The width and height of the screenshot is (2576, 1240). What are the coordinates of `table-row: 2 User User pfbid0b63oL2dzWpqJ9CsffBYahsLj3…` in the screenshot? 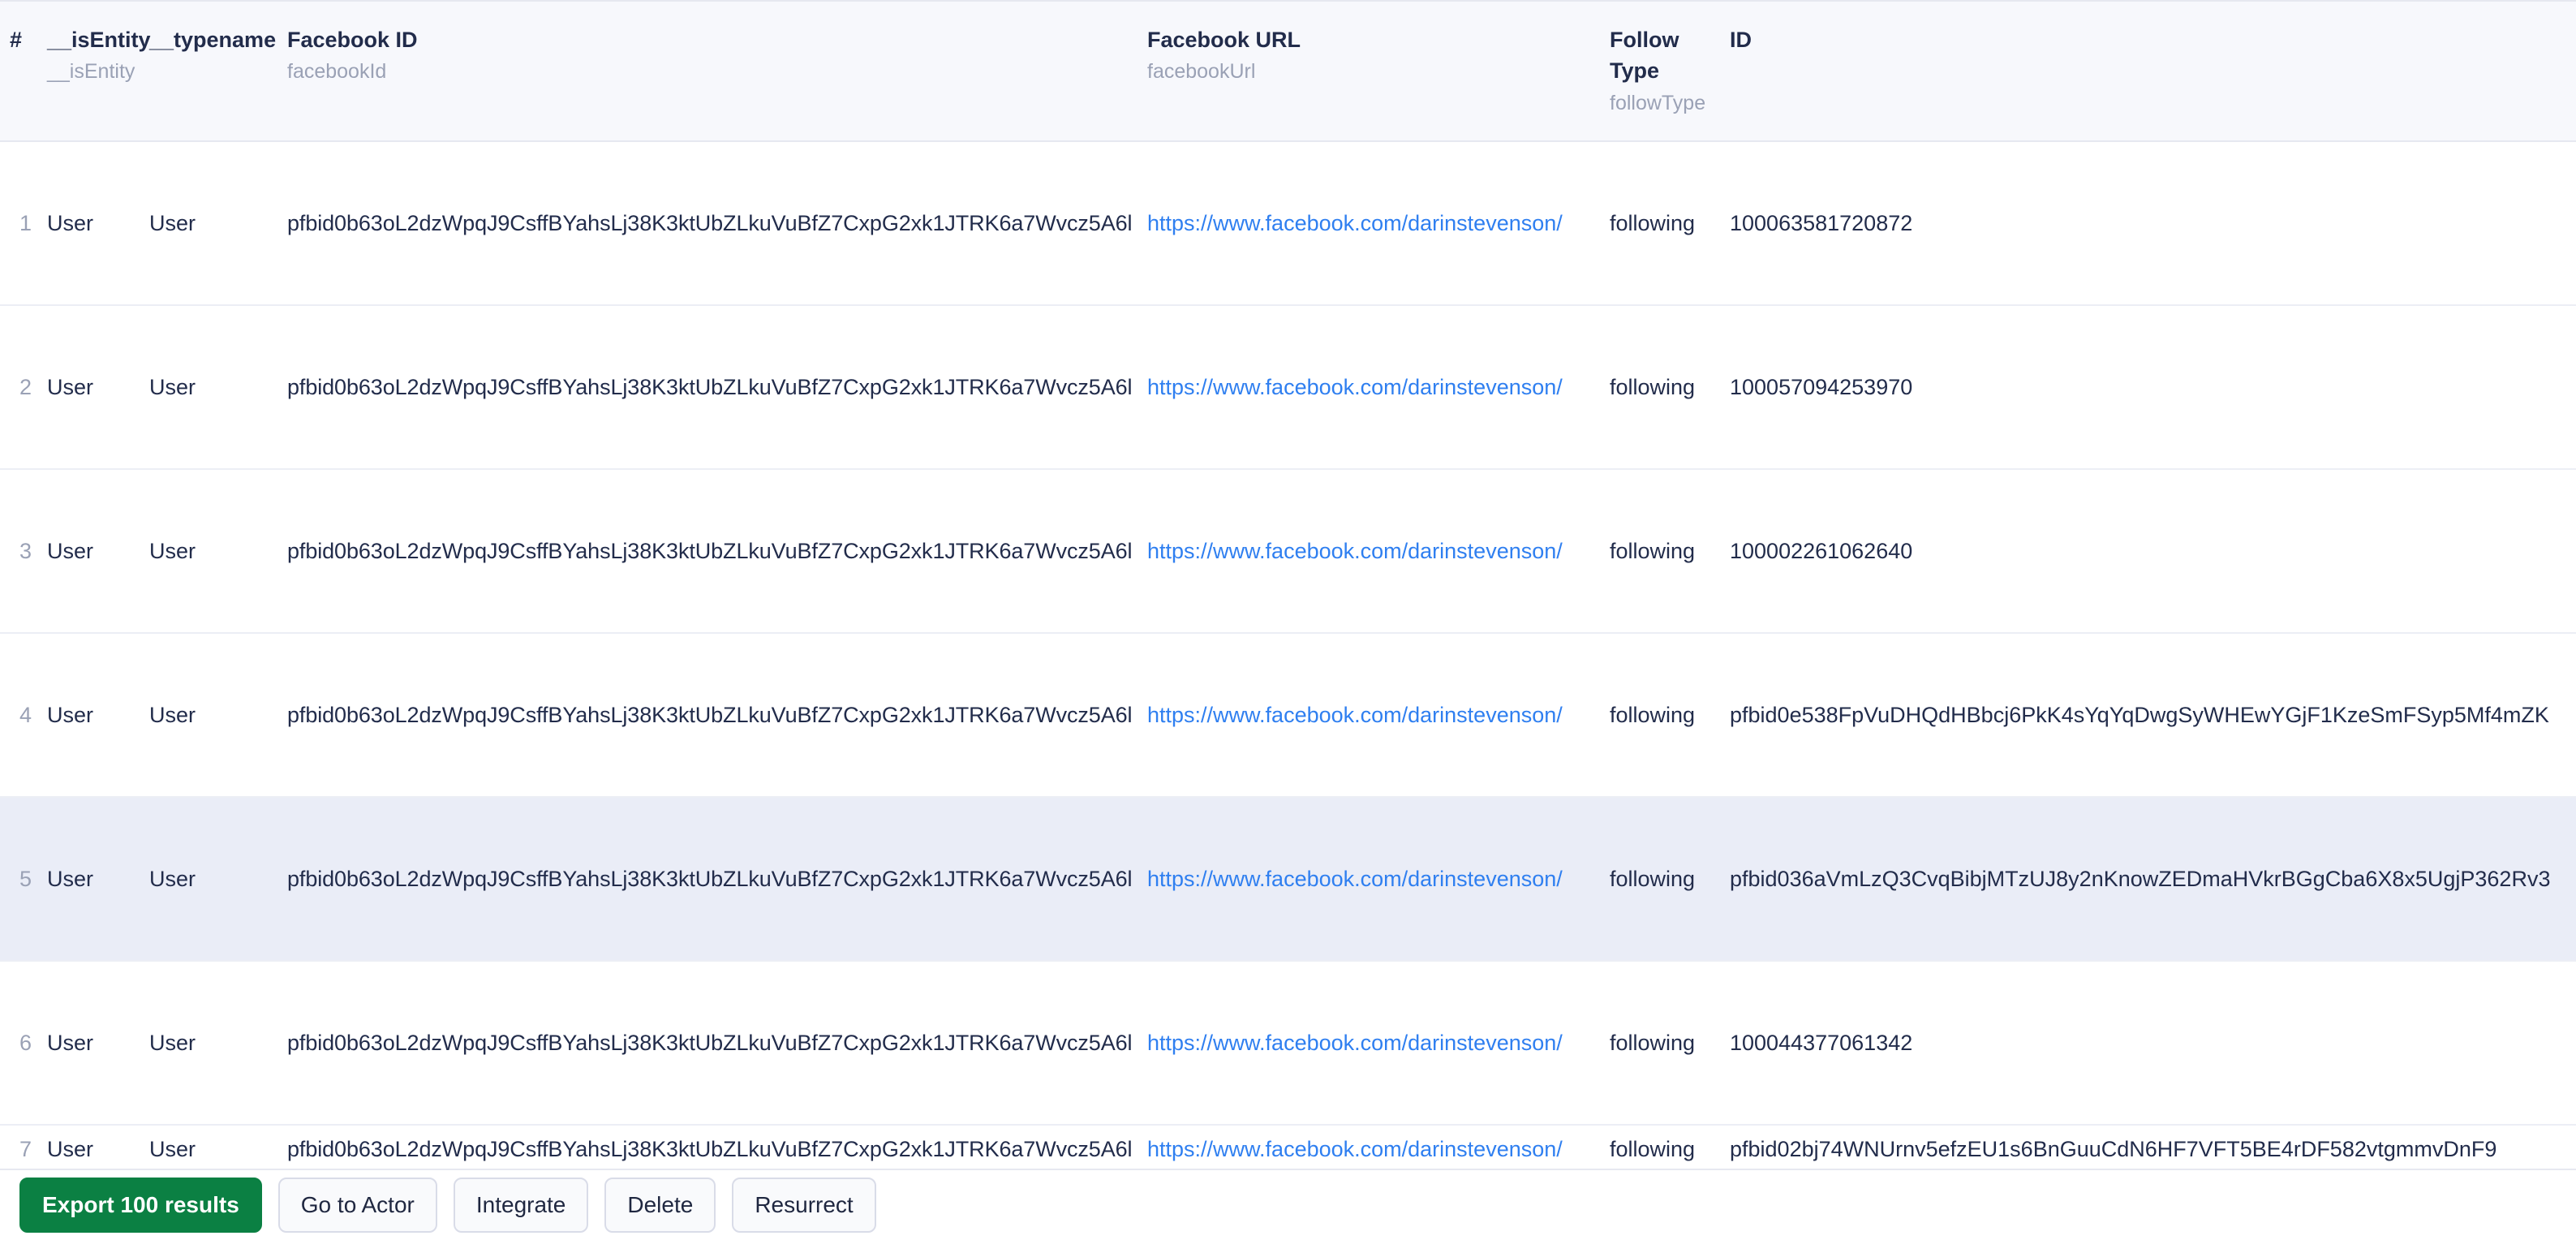 It's located at (1288, 388).